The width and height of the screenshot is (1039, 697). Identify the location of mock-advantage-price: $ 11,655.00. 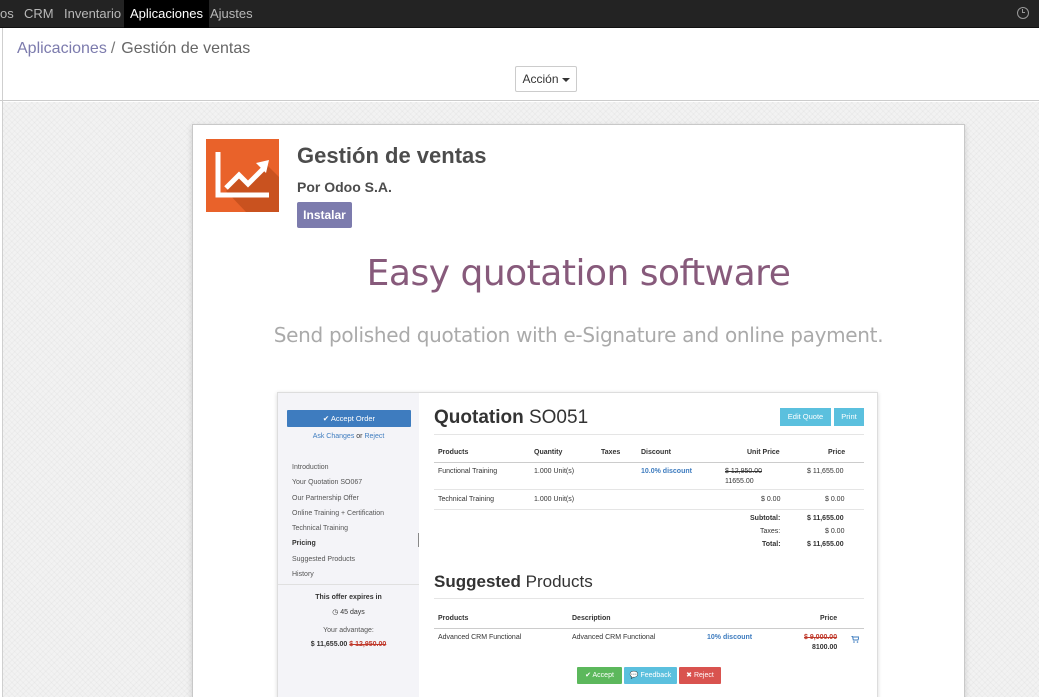
(329, 644).